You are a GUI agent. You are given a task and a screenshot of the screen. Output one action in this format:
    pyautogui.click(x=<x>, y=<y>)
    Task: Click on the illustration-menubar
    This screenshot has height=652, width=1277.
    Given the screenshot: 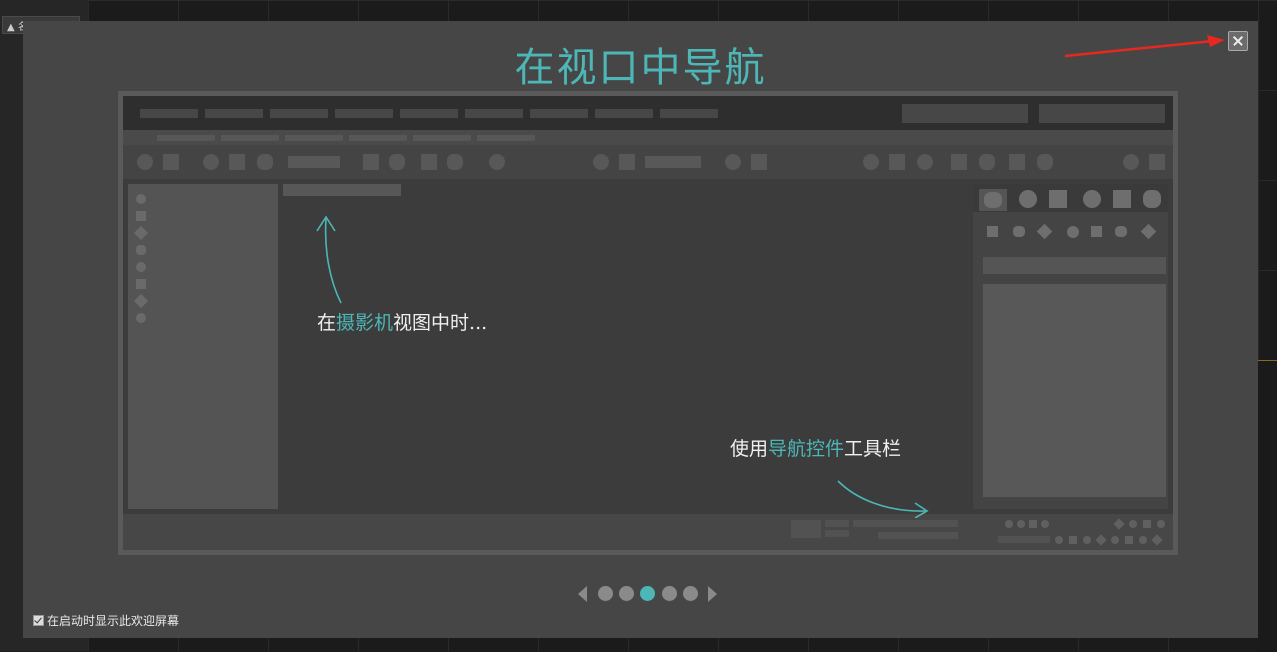 What is the action you would take?
    pyautogui.click(x=648, y=113)
    